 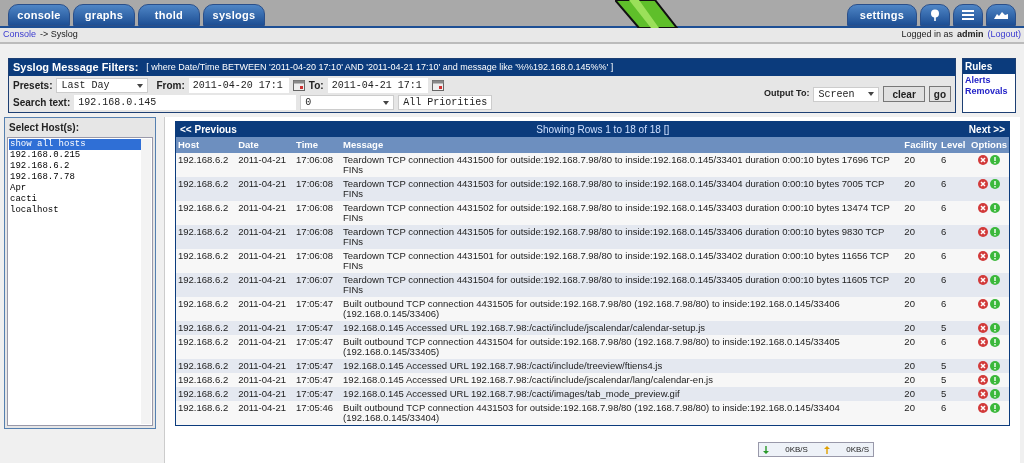 I want to click on scrollbar, so click(x=146, y=281).